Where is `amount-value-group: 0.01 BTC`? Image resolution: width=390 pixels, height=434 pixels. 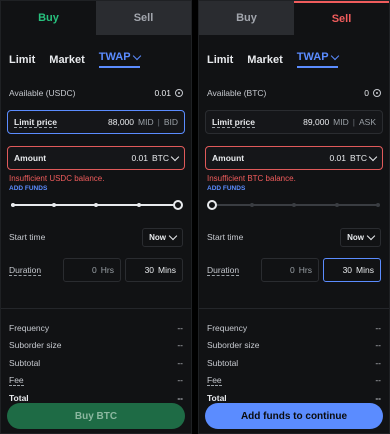 amount-value-group: 0.01 BTC is located at coordinates (155, 157).